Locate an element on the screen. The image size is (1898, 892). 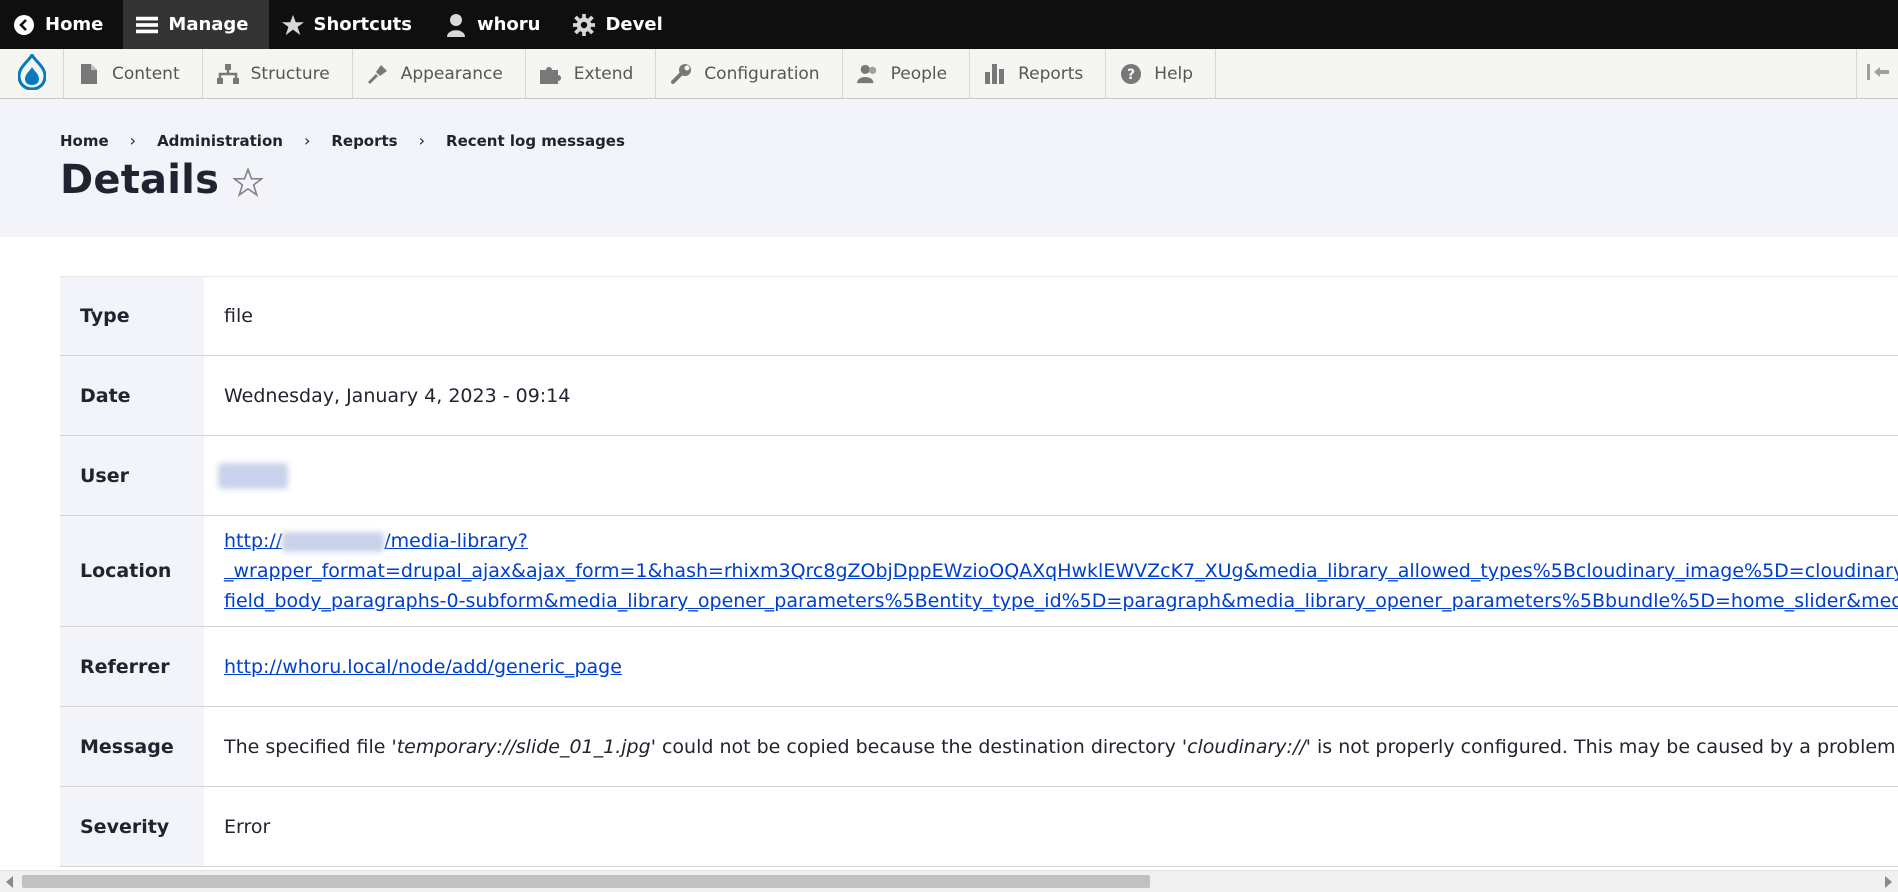
severity-value: Error is located at coordinates (247, 826).